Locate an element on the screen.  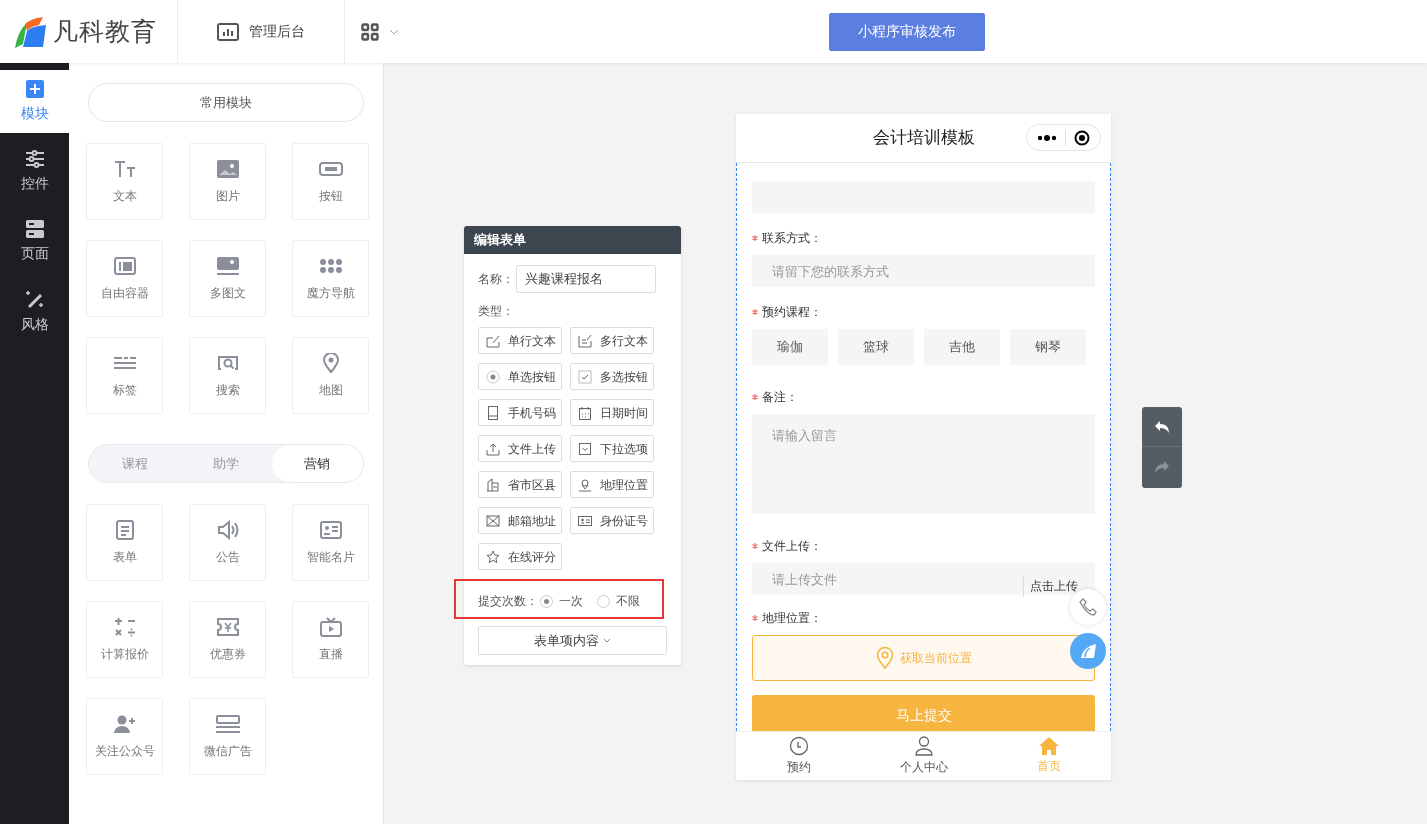
clock-icon is located at coordinates (798, 746).